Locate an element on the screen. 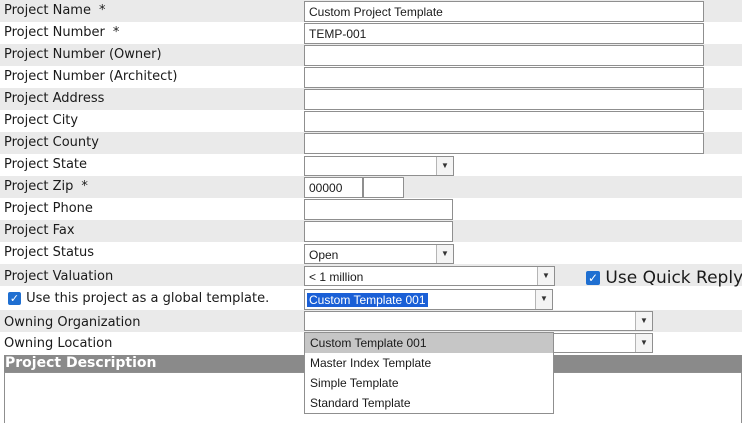 Image resolution: width=742 pixels, height=423 pixels. project-fax-input is located at coordinates (378, 231).